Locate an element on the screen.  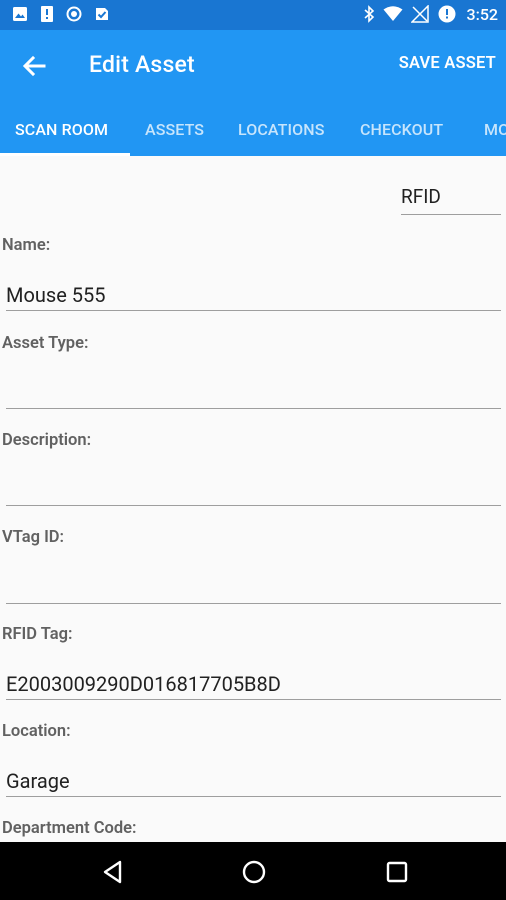
nav-home-icon is located at coordinates (254, 872).